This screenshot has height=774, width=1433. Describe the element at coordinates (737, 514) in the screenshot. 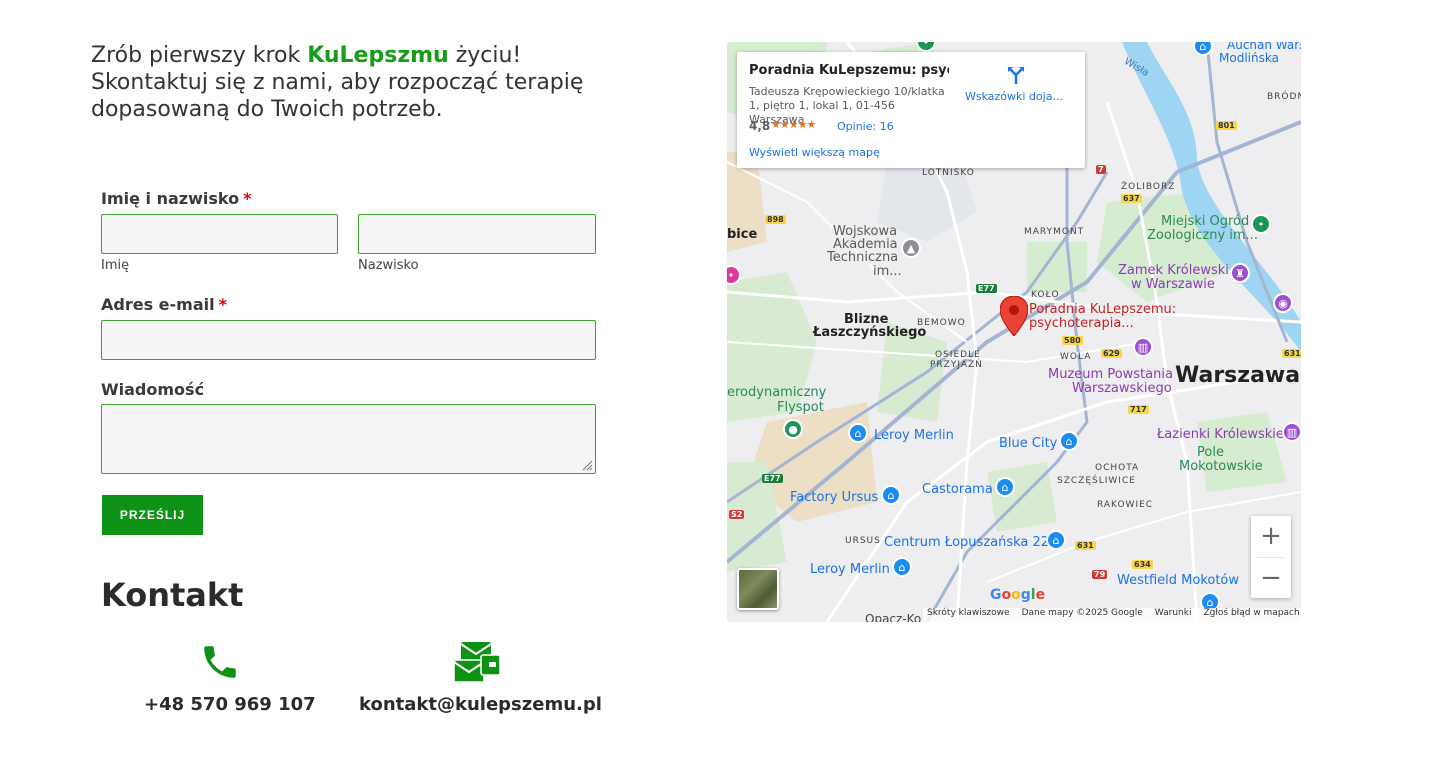

I see `road-s2: S2` at that location.